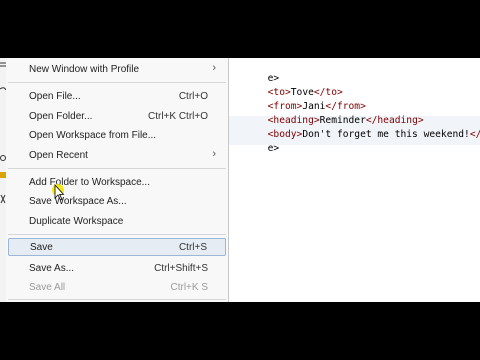  What do you see at coordinates (58, 155) in the screenshot?
I see `menu-item-label: Open Recent` at bounding box center [58, 155].